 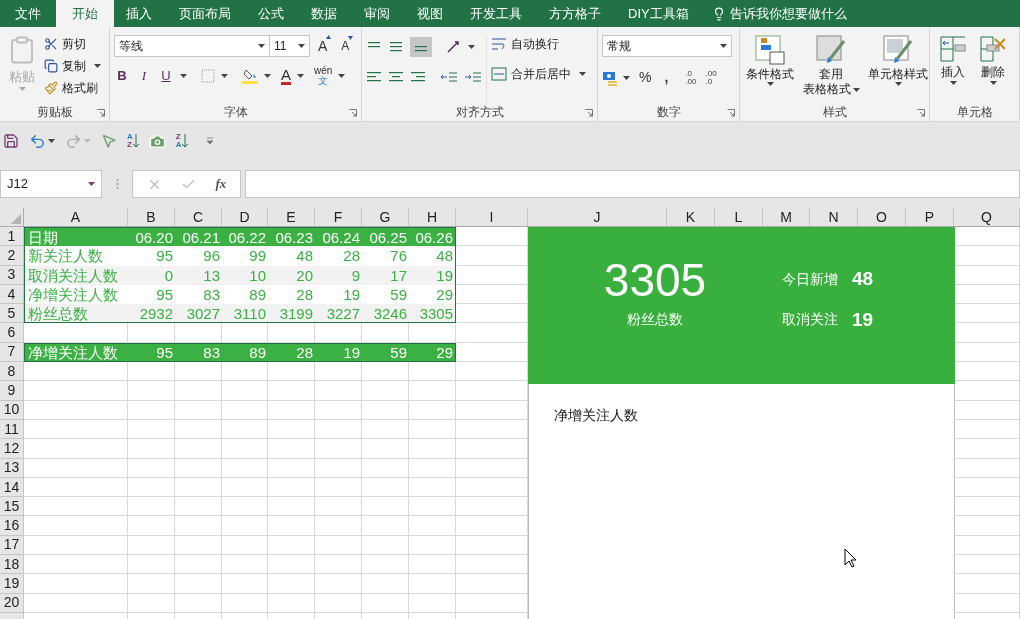 I want to click on font-name-field: 等线, so click(x=192, y=46).